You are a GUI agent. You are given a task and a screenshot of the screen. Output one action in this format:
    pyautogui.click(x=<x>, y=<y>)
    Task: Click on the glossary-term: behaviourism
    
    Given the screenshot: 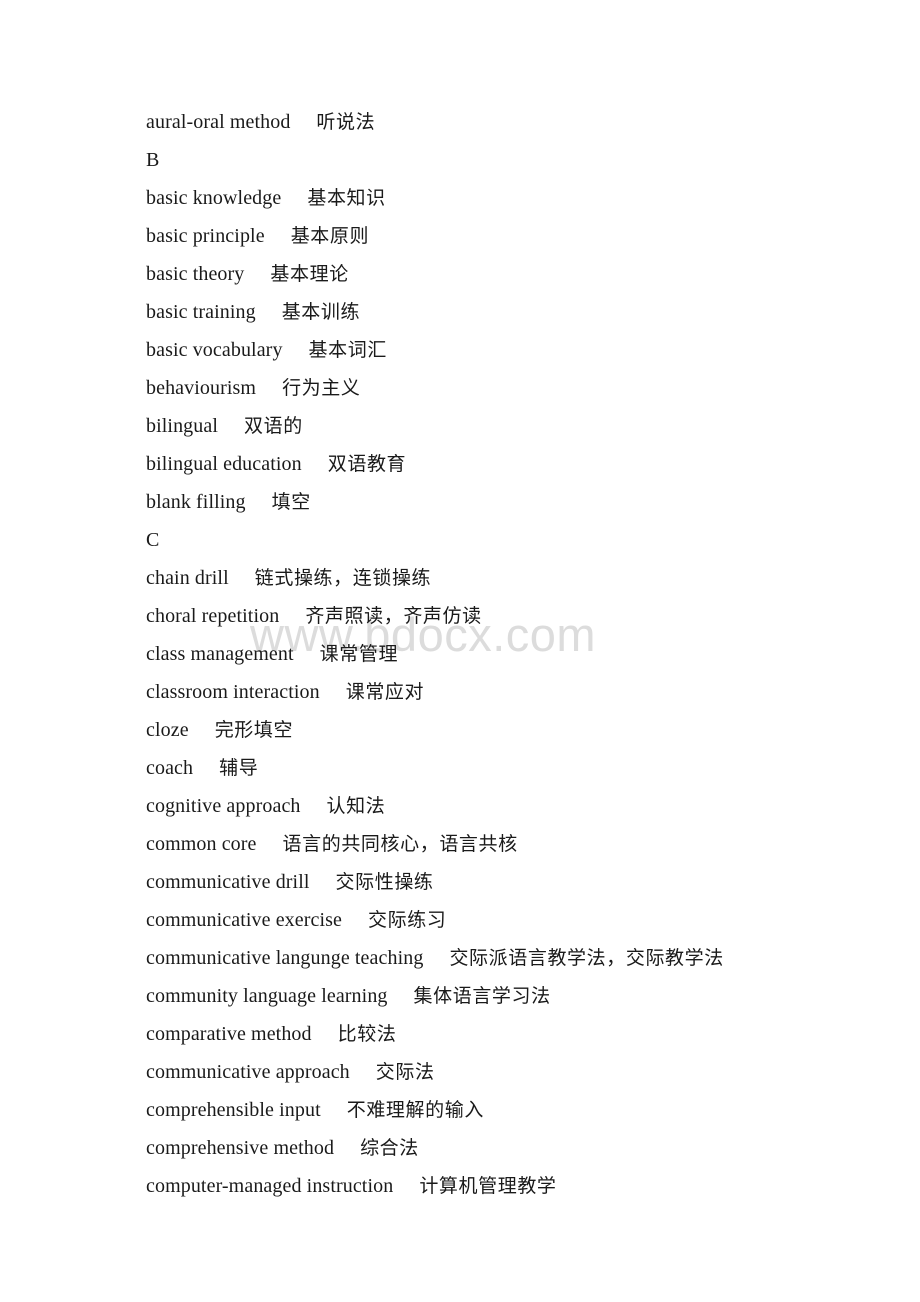 What is the action you would take?
    pyautogui.click(x=201, y=388)
    